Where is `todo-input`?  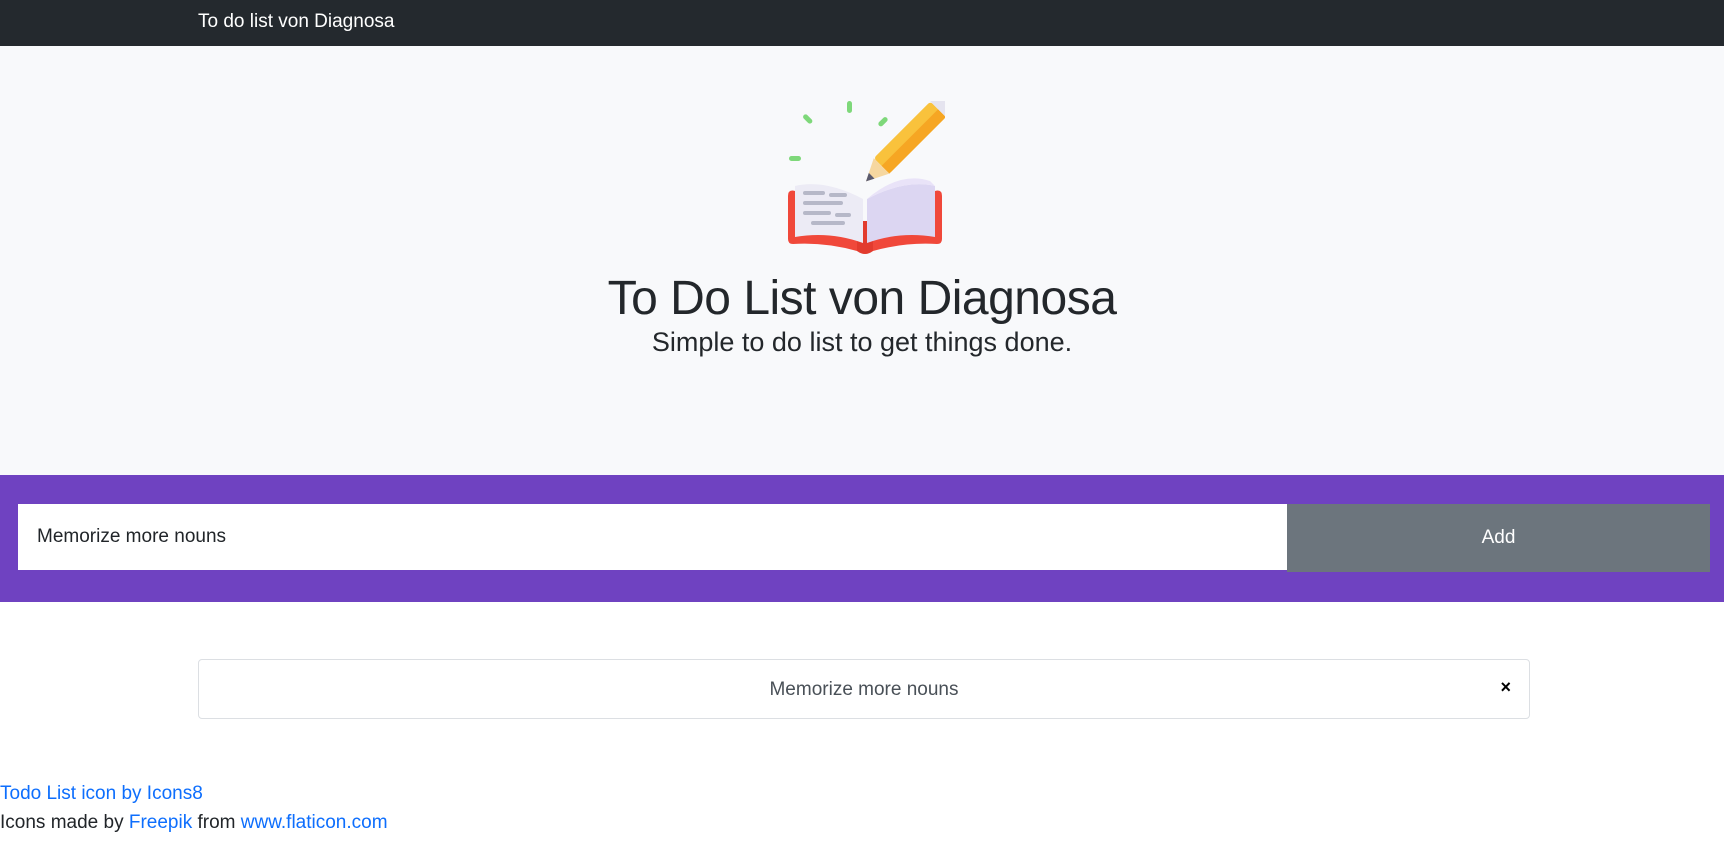
todo-input is located at coordinates (652, 537).